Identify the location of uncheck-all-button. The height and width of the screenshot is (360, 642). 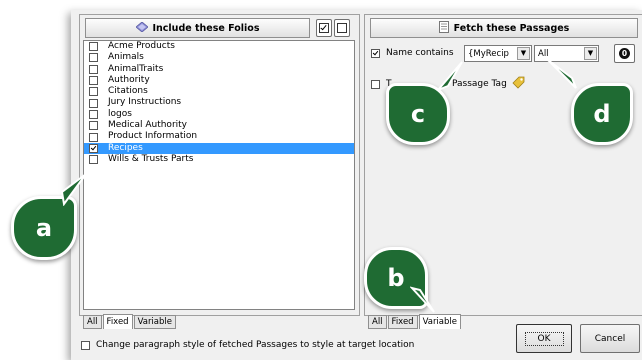
(342, 28).